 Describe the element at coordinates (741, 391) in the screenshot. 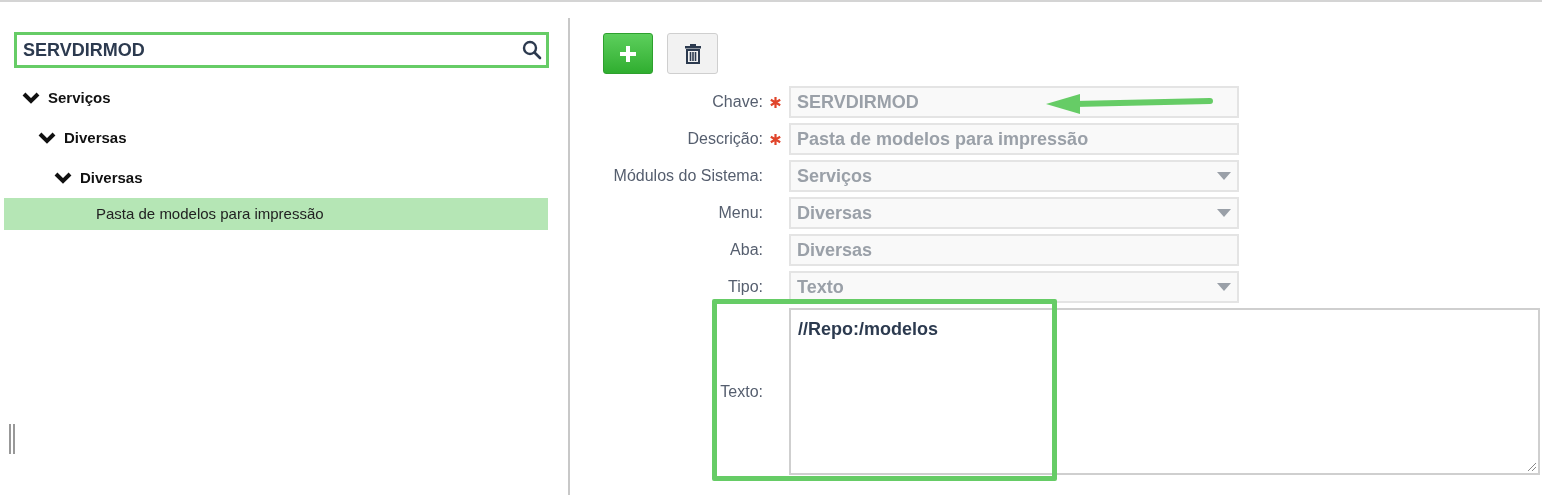

I see `field-label: Texto:` at that location.